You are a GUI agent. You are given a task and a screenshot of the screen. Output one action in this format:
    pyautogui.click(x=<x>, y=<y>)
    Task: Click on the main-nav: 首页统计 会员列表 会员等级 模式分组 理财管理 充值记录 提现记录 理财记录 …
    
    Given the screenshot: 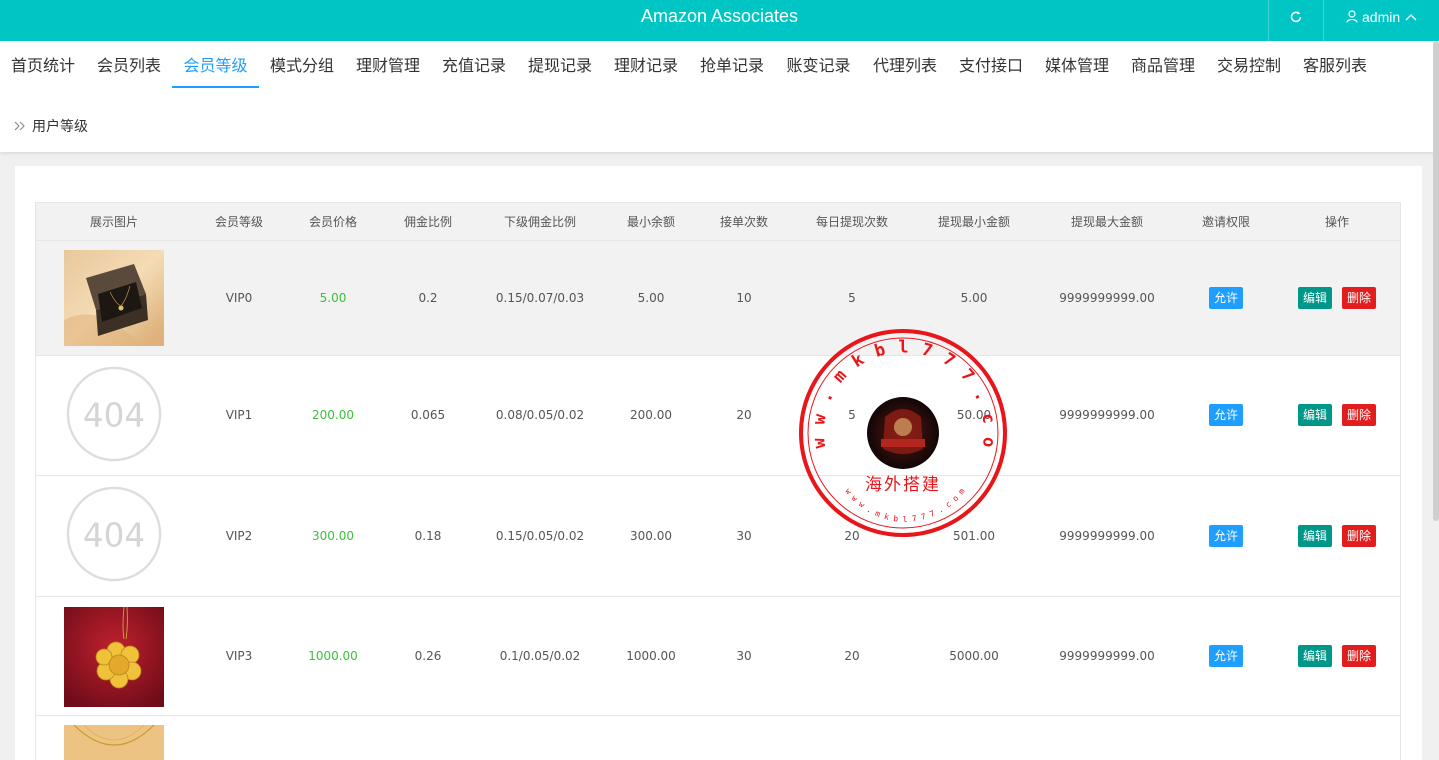 What is the action you would take?
    pyautogui.click(x=719, y=66)
    